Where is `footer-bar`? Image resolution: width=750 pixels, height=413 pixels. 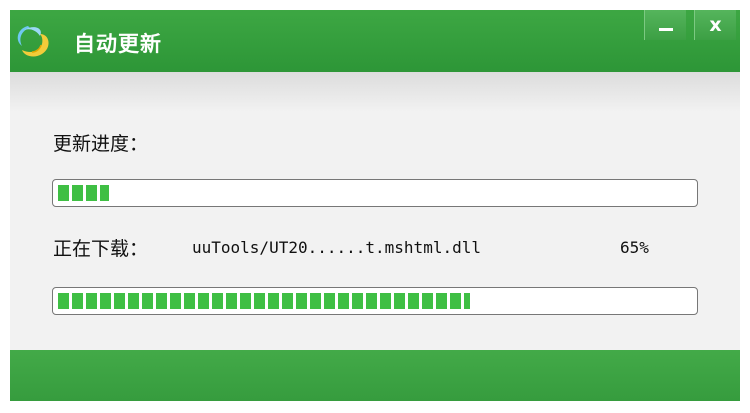
footer-bar is located at coordinates (375, 375).